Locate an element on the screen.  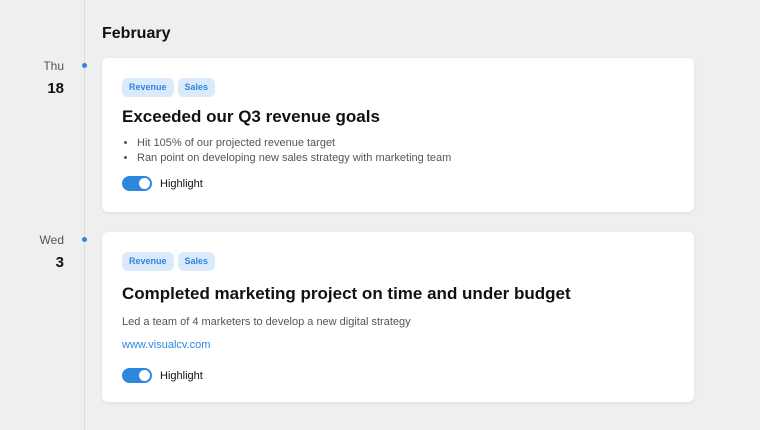
entry-day-of-week: Wed is located at coordinates (51, 240).